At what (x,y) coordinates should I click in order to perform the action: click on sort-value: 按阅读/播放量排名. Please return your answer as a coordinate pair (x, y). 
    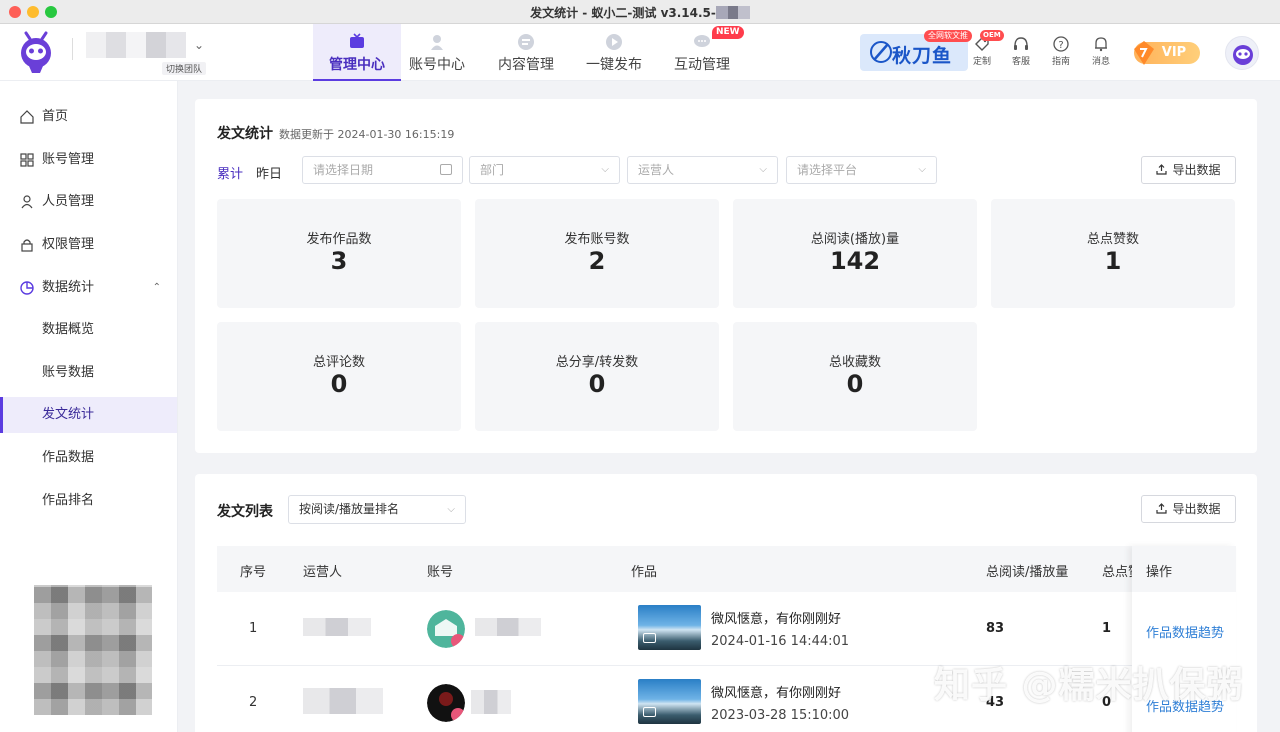
    Looking at the image, I should click on (349, 509).